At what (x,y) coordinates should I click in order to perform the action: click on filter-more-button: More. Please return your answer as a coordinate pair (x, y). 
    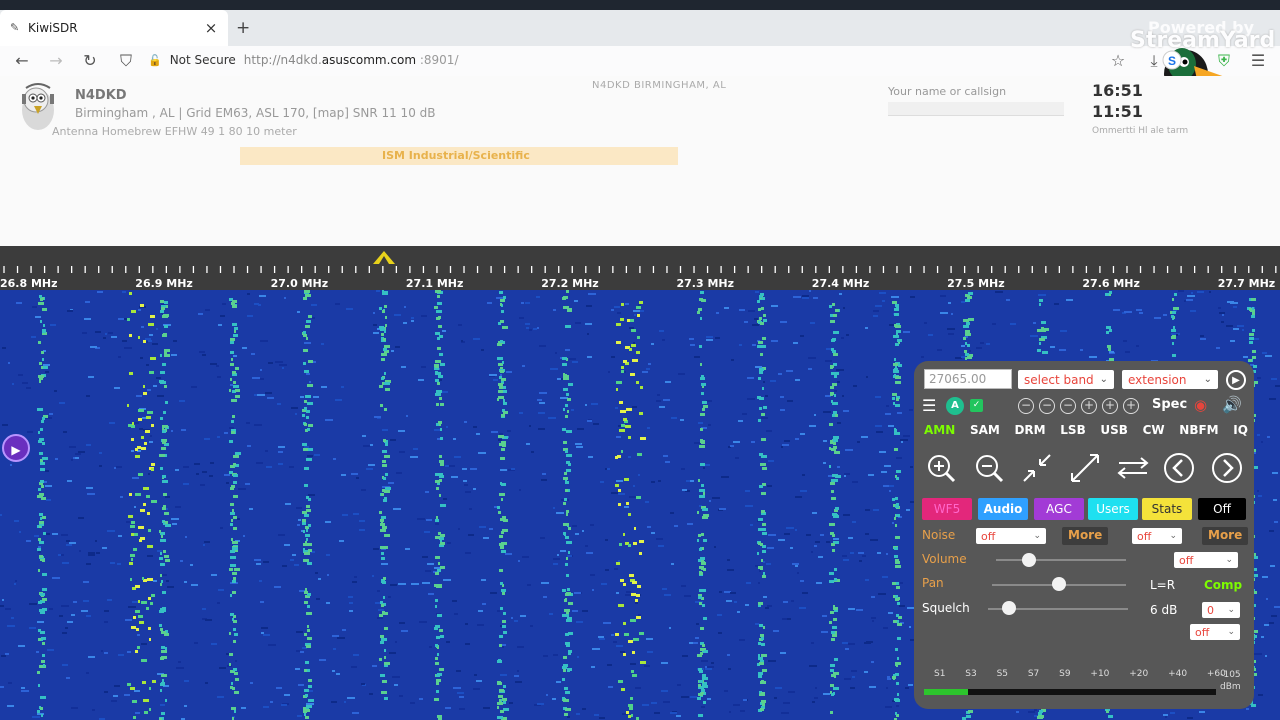
    Looking at the image, I should click on (1225, 536).